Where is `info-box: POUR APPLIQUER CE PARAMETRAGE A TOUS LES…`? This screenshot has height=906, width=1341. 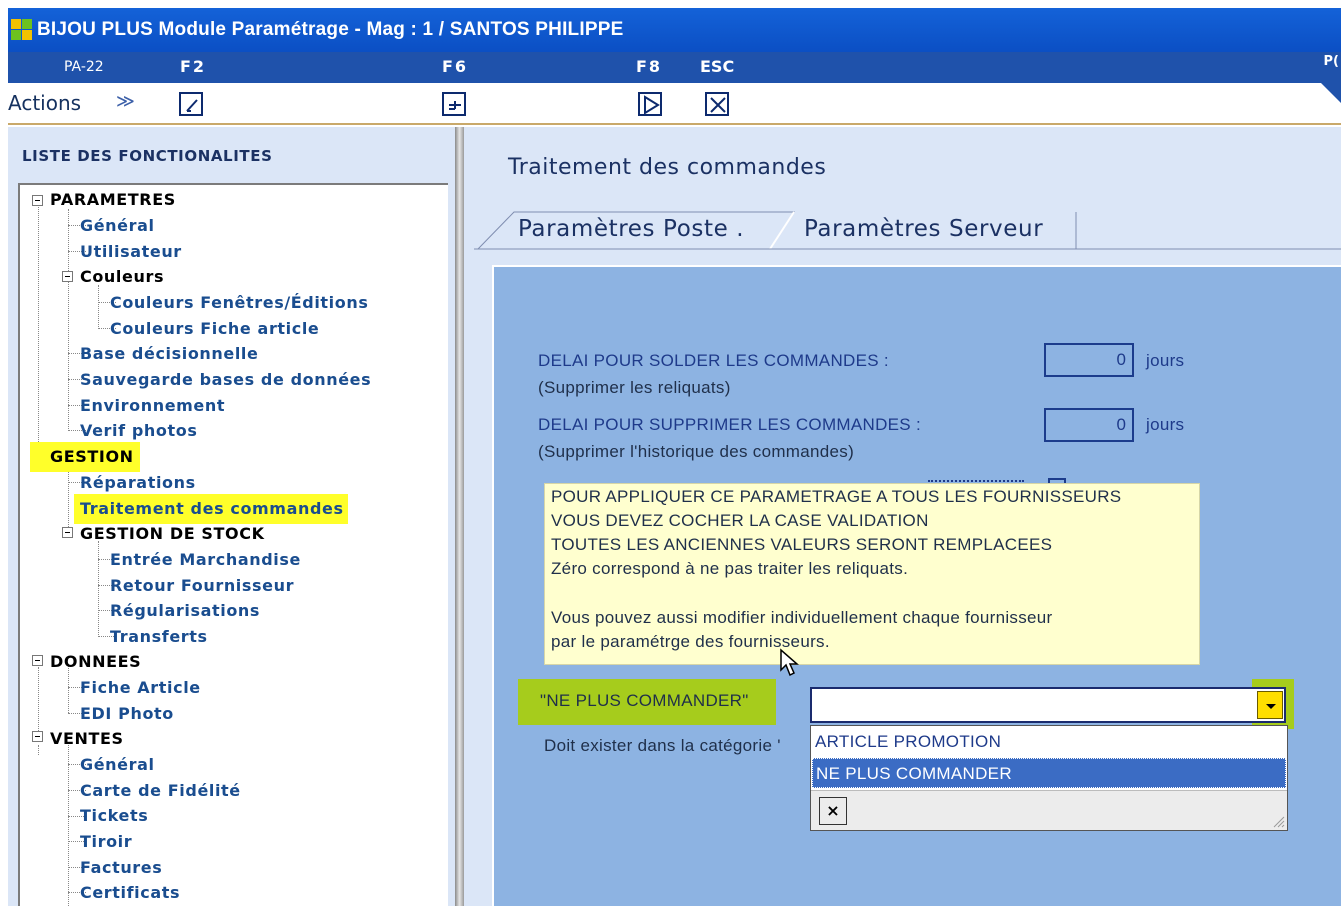
info-box: POUR APPLIQUER CE PARAMETRAGE A TOUS LES… is located at coordinates (872, 574).